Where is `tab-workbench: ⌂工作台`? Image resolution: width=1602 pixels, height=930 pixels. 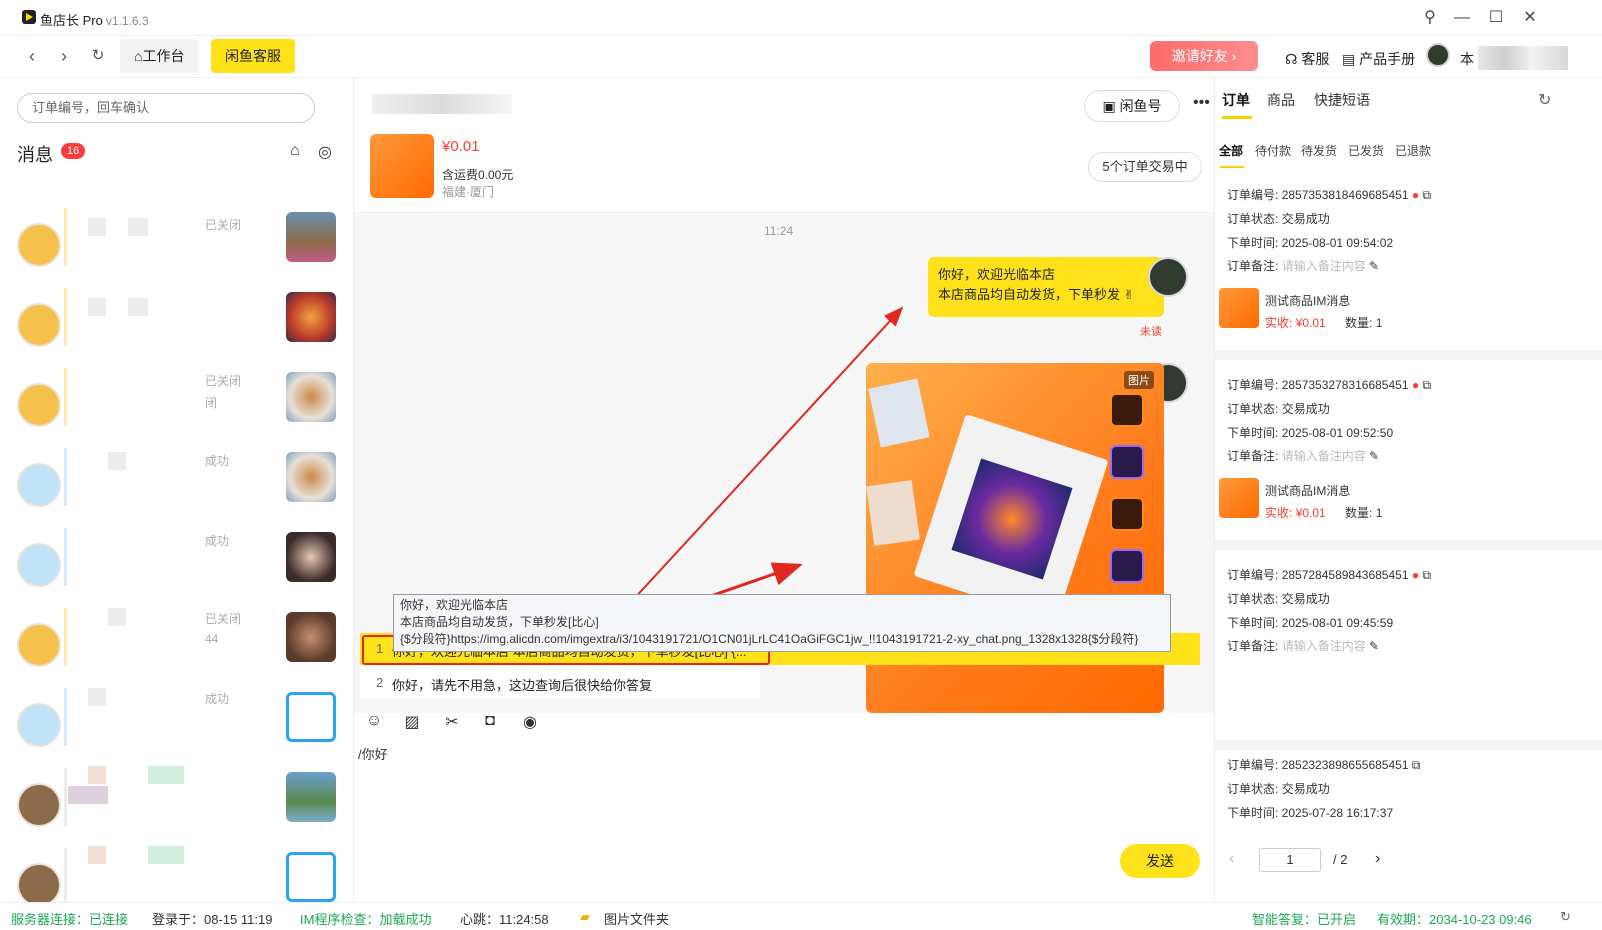 tab-workbench: ⌂工作台 is located at coordinates (159, 56).